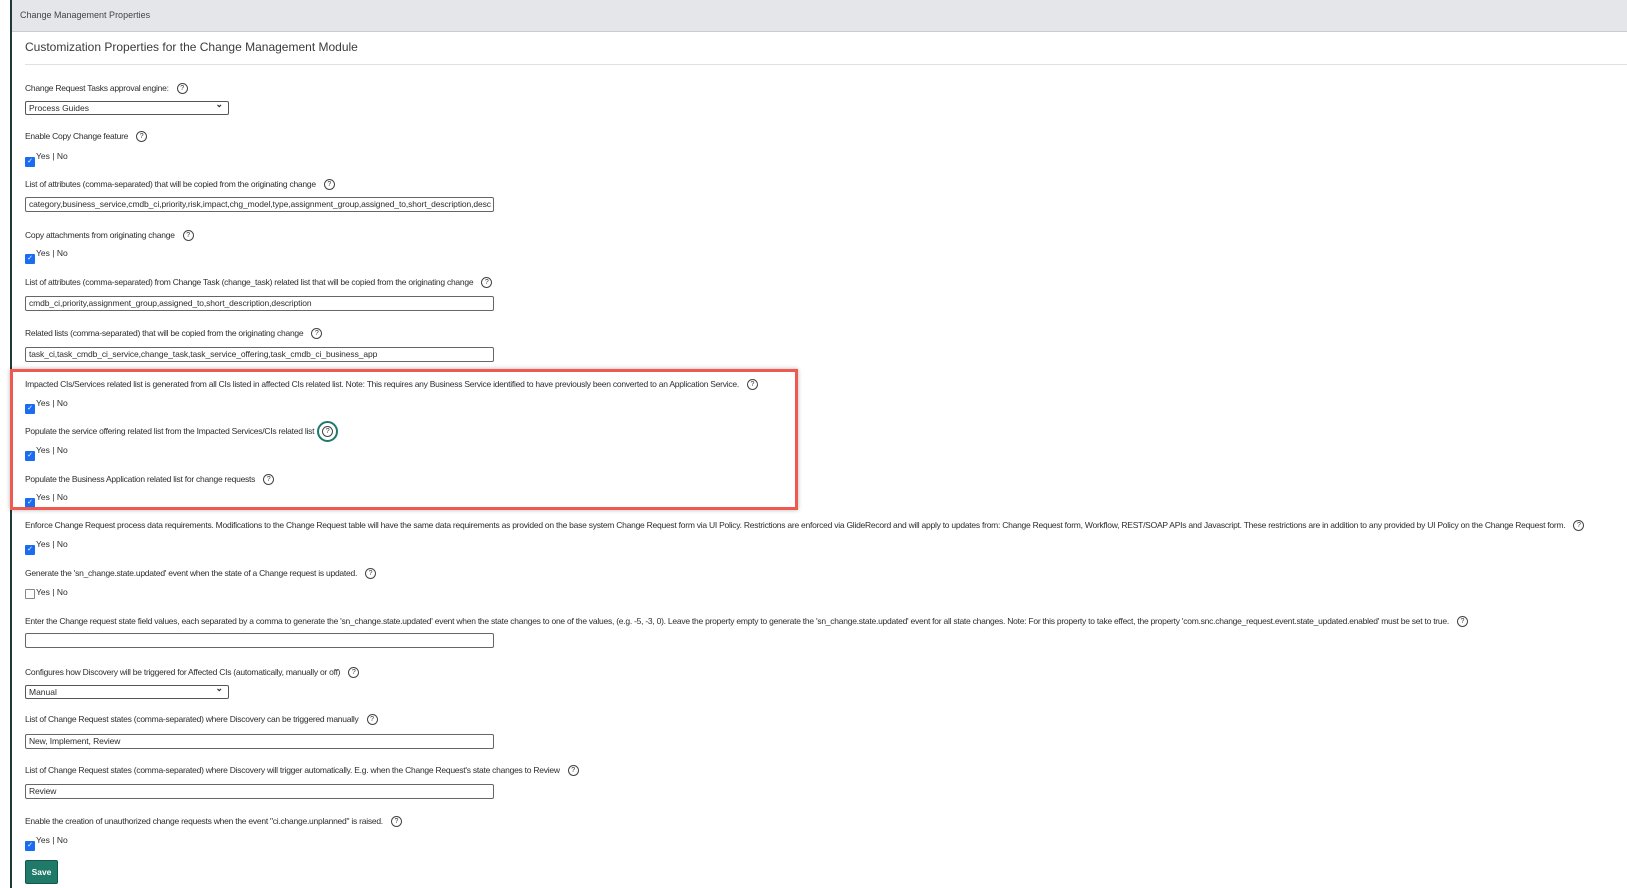 The height and width of the screenshot is (888, 1627). Describe the element at coordinates (819, 16) in the screenshot. I see `page-header: Change Management Properties` at that location.